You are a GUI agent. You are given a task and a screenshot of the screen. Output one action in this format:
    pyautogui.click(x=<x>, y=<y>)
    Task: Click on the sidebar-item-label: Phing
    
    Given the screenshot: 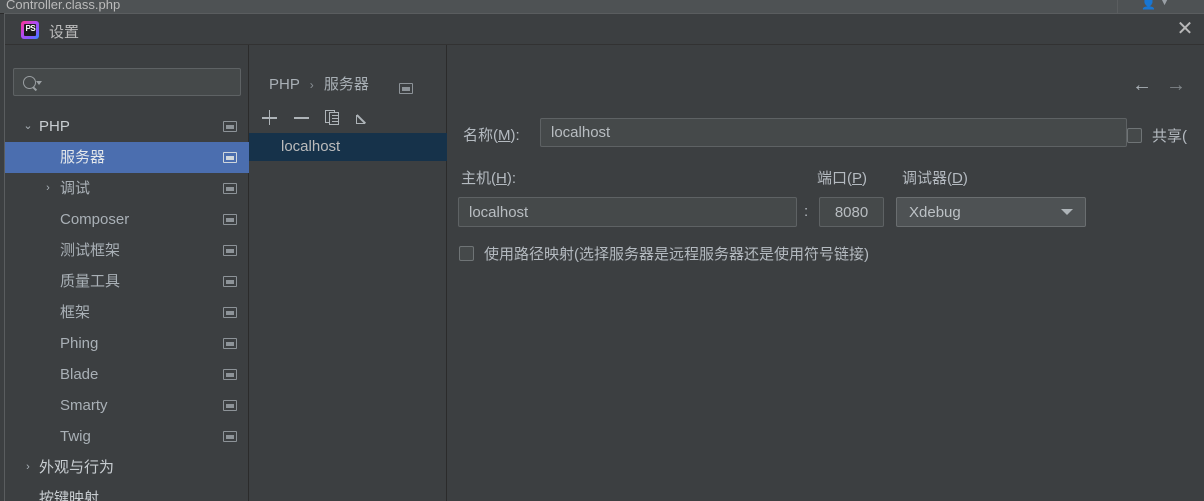 What is the action you would take?
    pyautogui.click(x=79, y=343)
    